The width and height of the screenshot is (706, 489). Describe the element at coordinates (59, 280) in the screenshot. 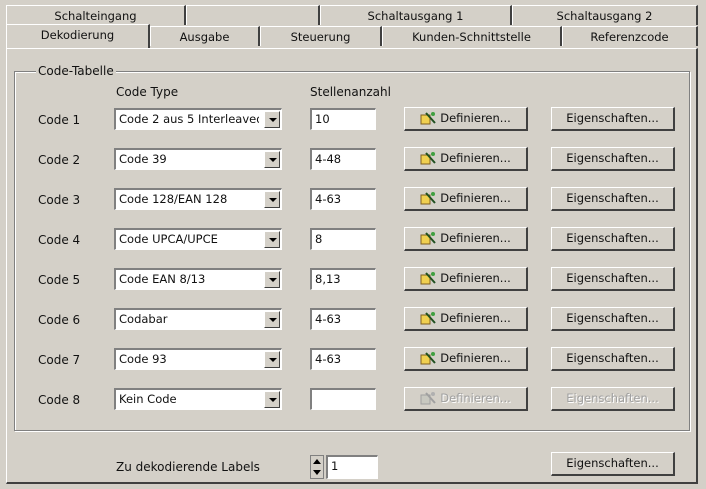

I see `code-label: Code 5` at that location.